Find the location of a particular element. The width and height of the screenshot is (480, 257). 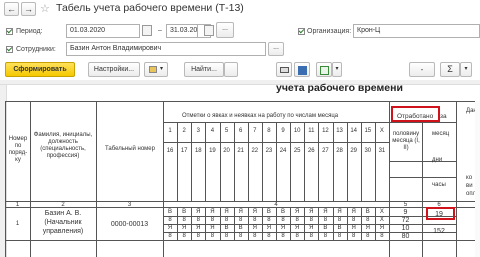

month-hours-value: 152 is located at coordinates (439, 231).